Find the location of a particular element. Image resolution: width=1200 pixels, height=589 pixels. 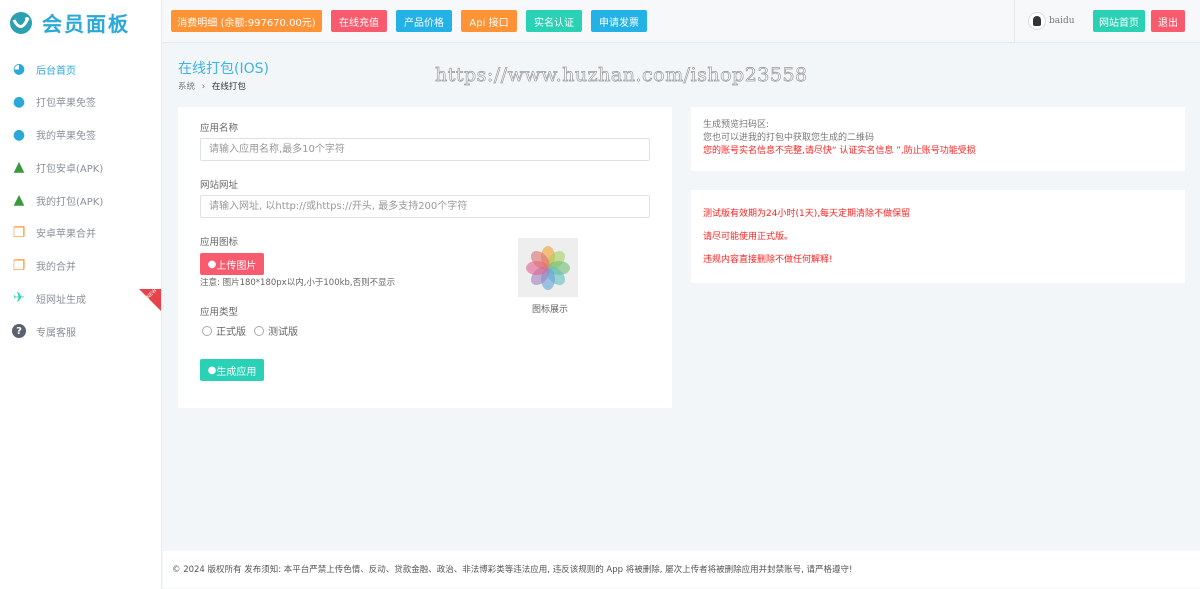

home-button: 网站首页 is located at coordinates (1119, 21).